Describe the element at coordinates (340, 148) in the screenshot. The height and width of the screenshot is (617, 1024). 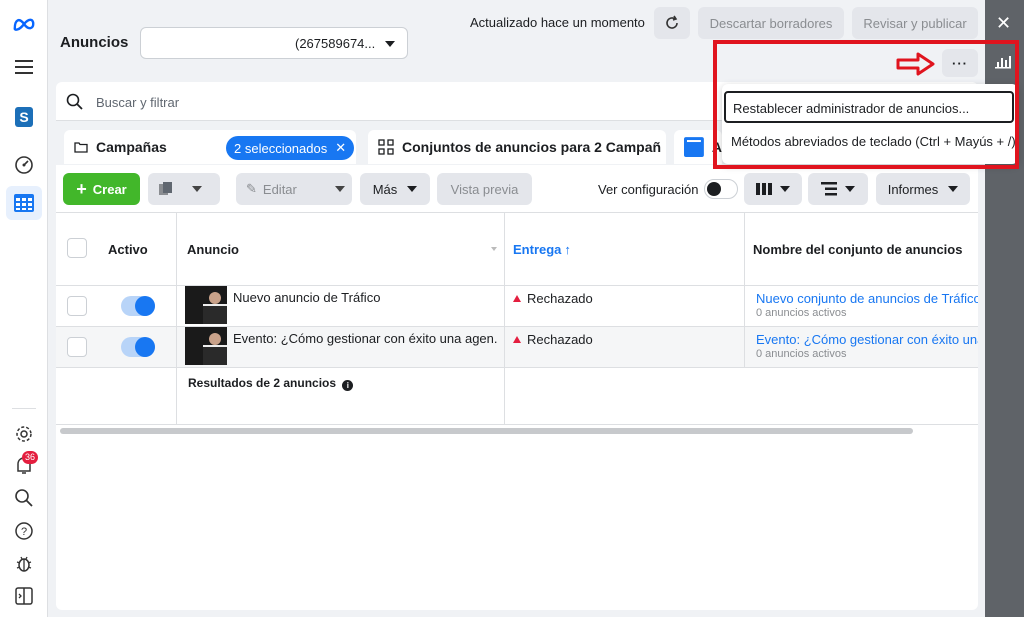
I see `clear-selection-icon: ✕` at that location.